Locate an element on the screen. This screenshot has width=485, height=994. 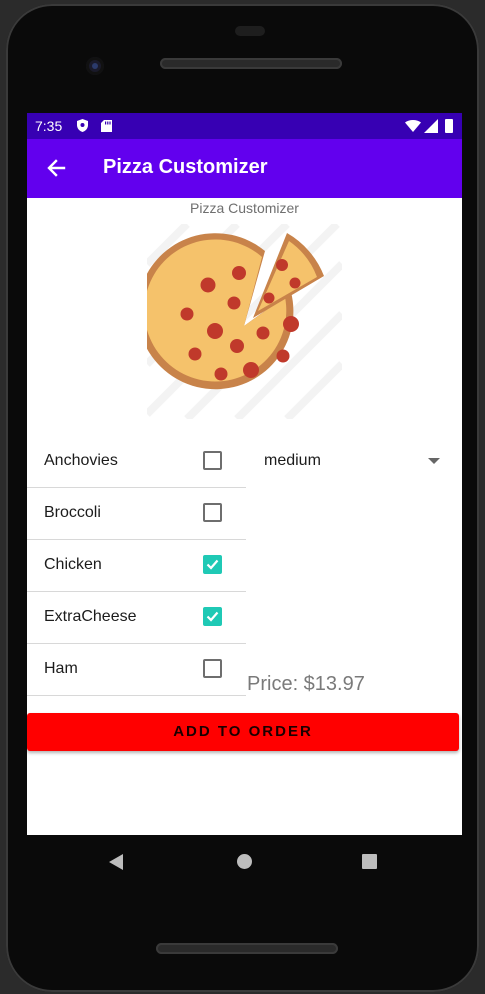
topping-label: Broccoli is located at coordinates (72, 512).